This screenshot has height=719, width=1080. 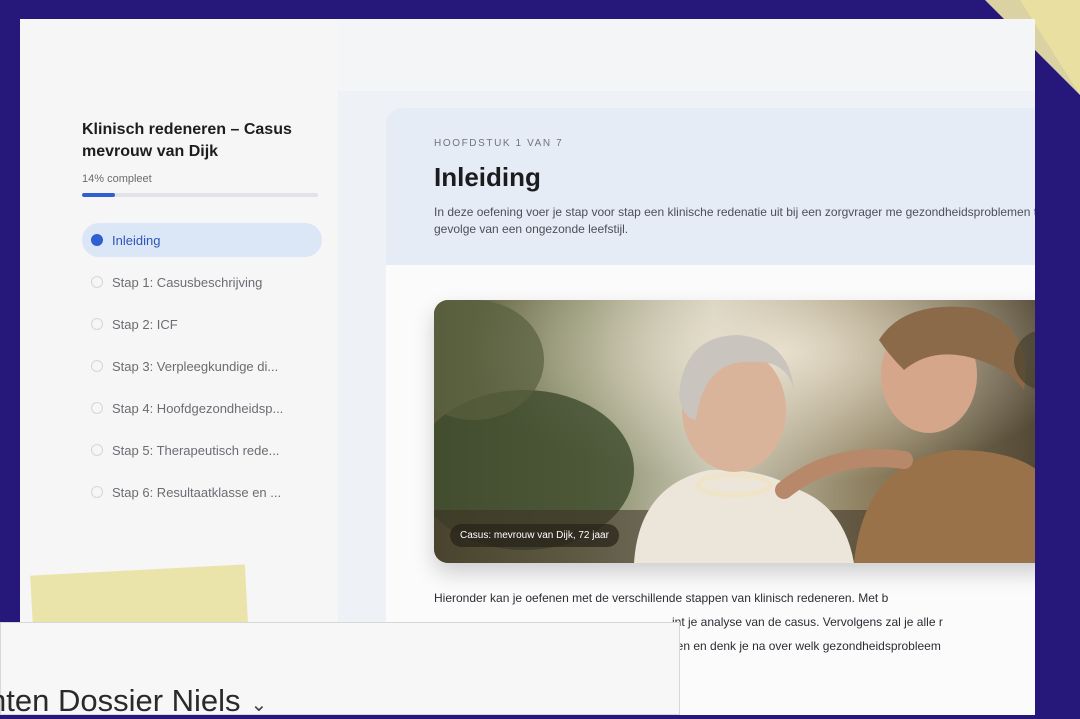 I want to click on dossier-title: nten Dossier Niels ⌄, so click(x=133, y=701).